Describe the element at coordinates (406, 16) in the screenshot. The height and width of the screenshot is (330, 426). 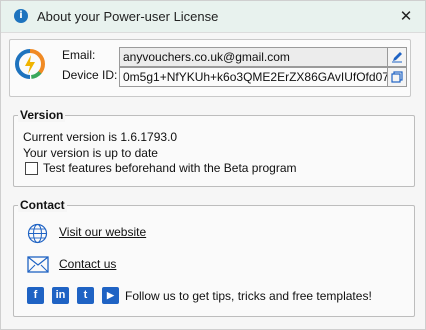
I see `close-button: ✕` at that location.